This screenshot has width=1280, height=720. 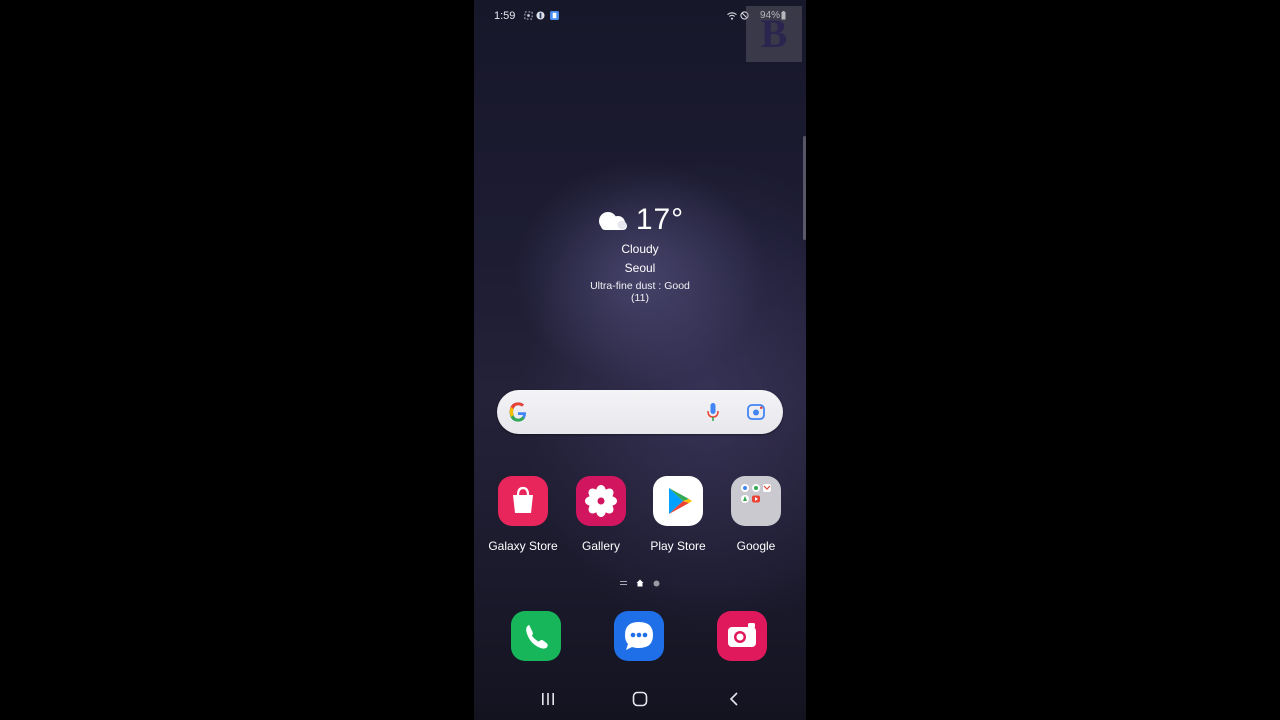 I want to click on page-indicator, so click(x=640, y=583).